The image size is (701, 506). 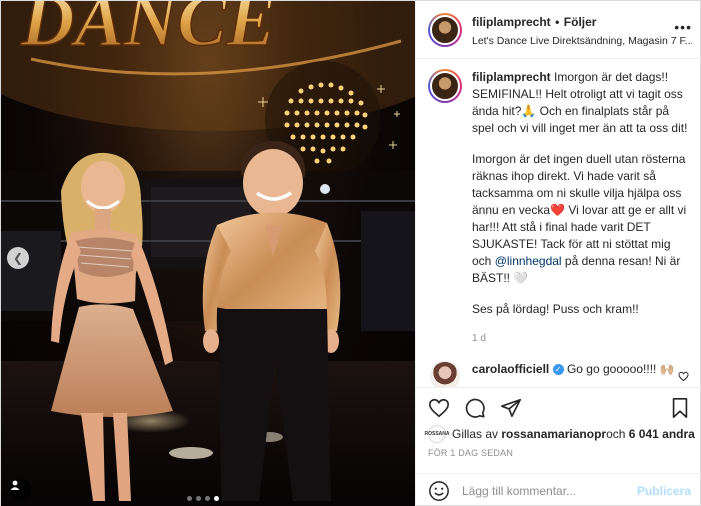 What do you see at coordinates (445, 29) in the screenshot?
I see `avatar` at bounding box center [445, 29].